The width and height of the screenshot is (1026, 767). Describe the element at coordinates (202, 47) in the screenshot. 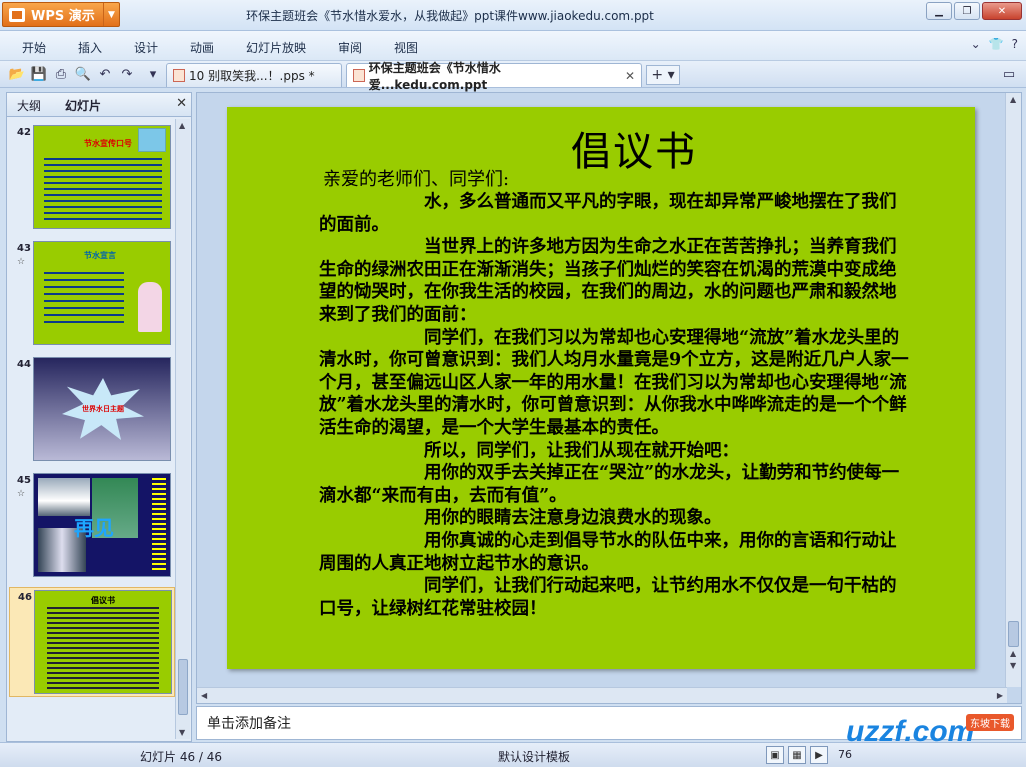

I see `menu-animation: 动画` at that location.